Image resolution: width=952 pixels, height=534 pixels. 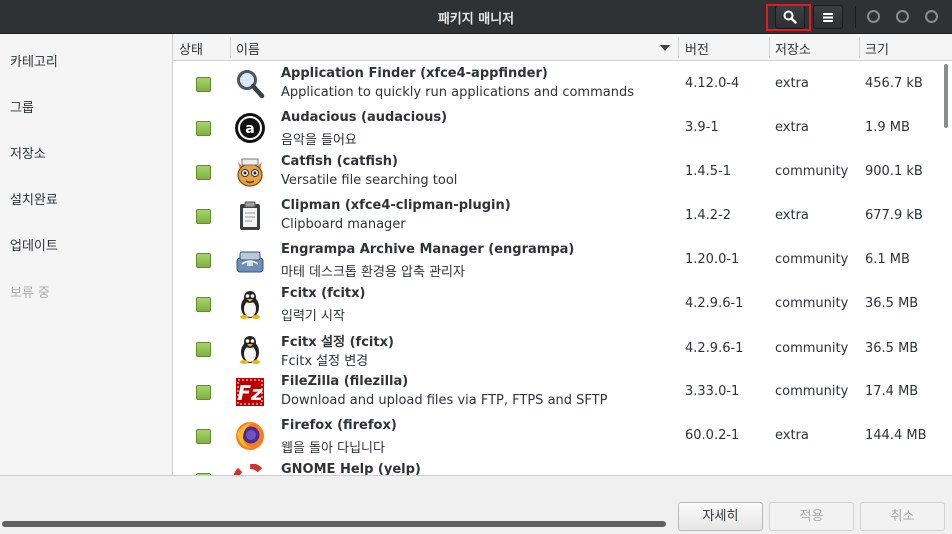 What do you see at coordinates (894, 171) in the screenshot?
I see `package-size: 900.1 kB` at bounding box center [894, 171].